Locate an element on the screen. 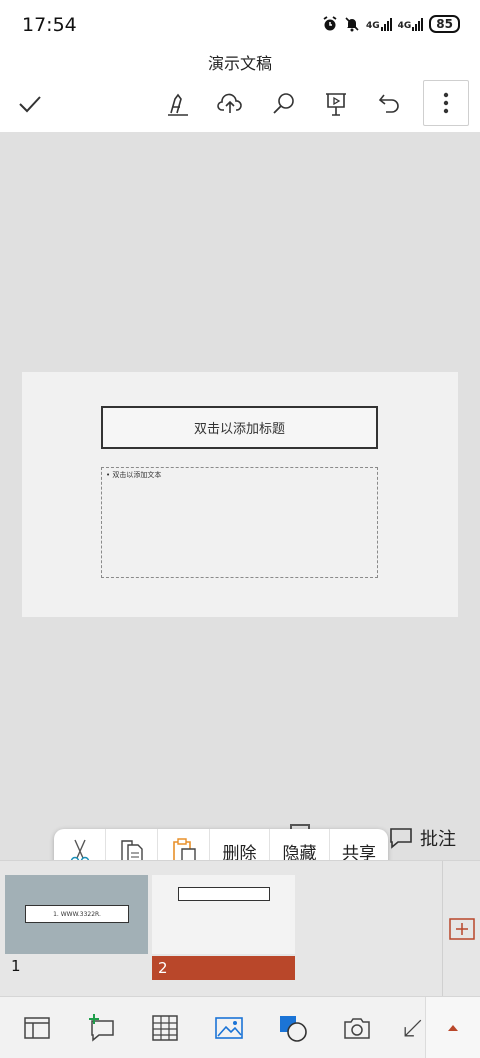 This screenshot has width=480, height=1058. search-icon is located at coordinates (283, 103).